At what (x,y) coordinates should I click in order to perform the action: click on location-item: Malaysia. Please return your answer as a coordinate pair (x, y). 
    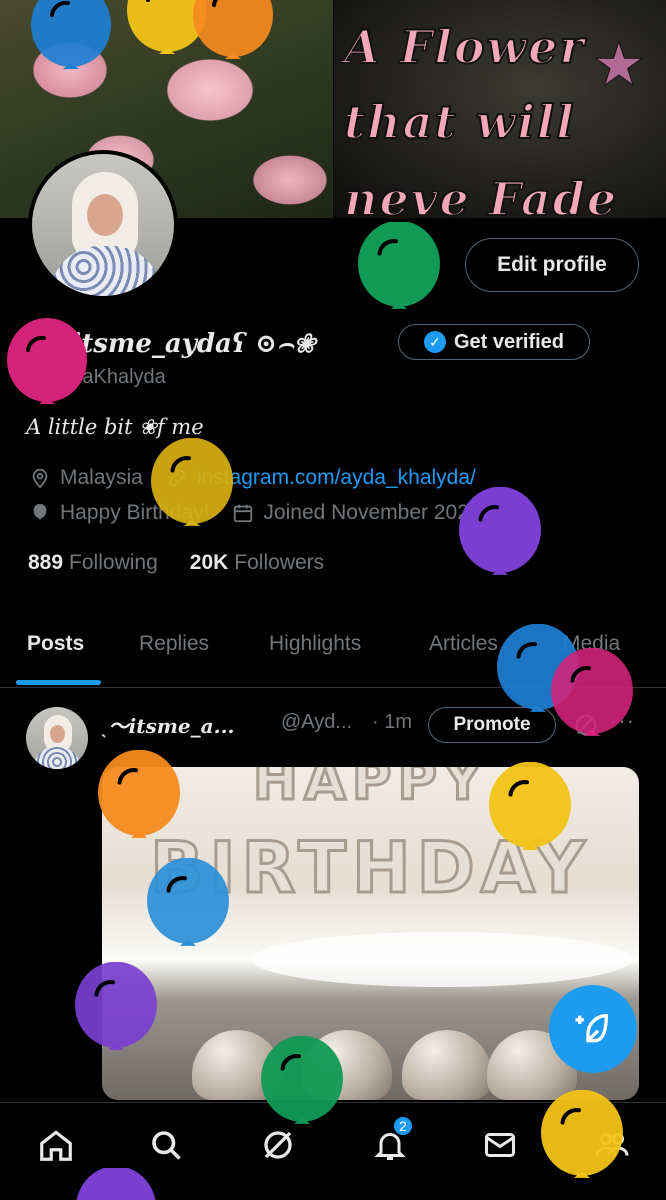
    Looking at the image, I should click on (85, 478).